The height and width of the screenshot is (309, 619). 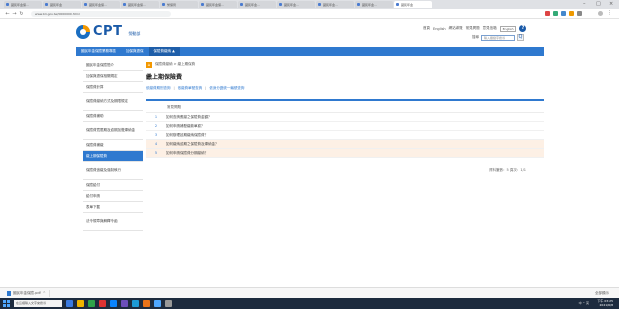 What do you see at coordinates (473, 28) in the screenshot?
I see `top-link-faq: 常見問題` at bounding box center [473, 28].